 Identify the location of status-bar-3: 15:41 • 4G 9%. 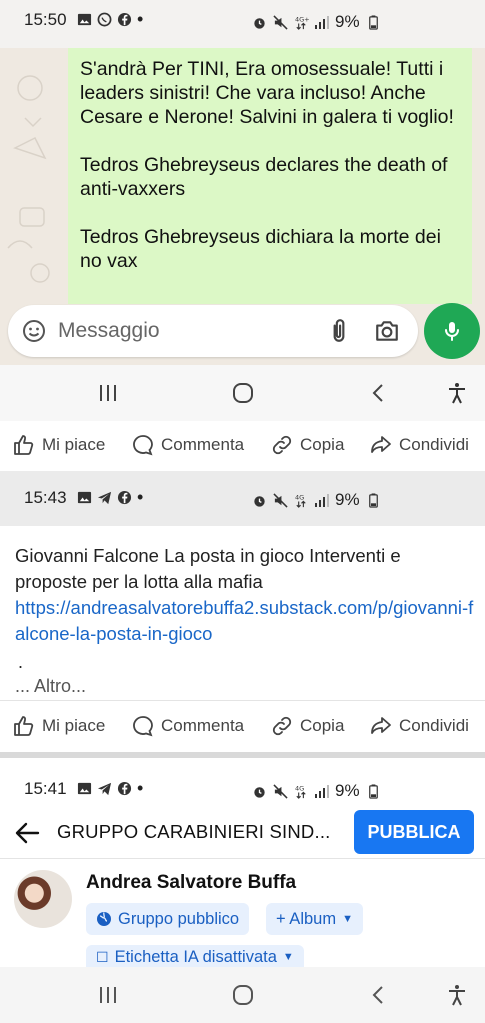
(242, 782).